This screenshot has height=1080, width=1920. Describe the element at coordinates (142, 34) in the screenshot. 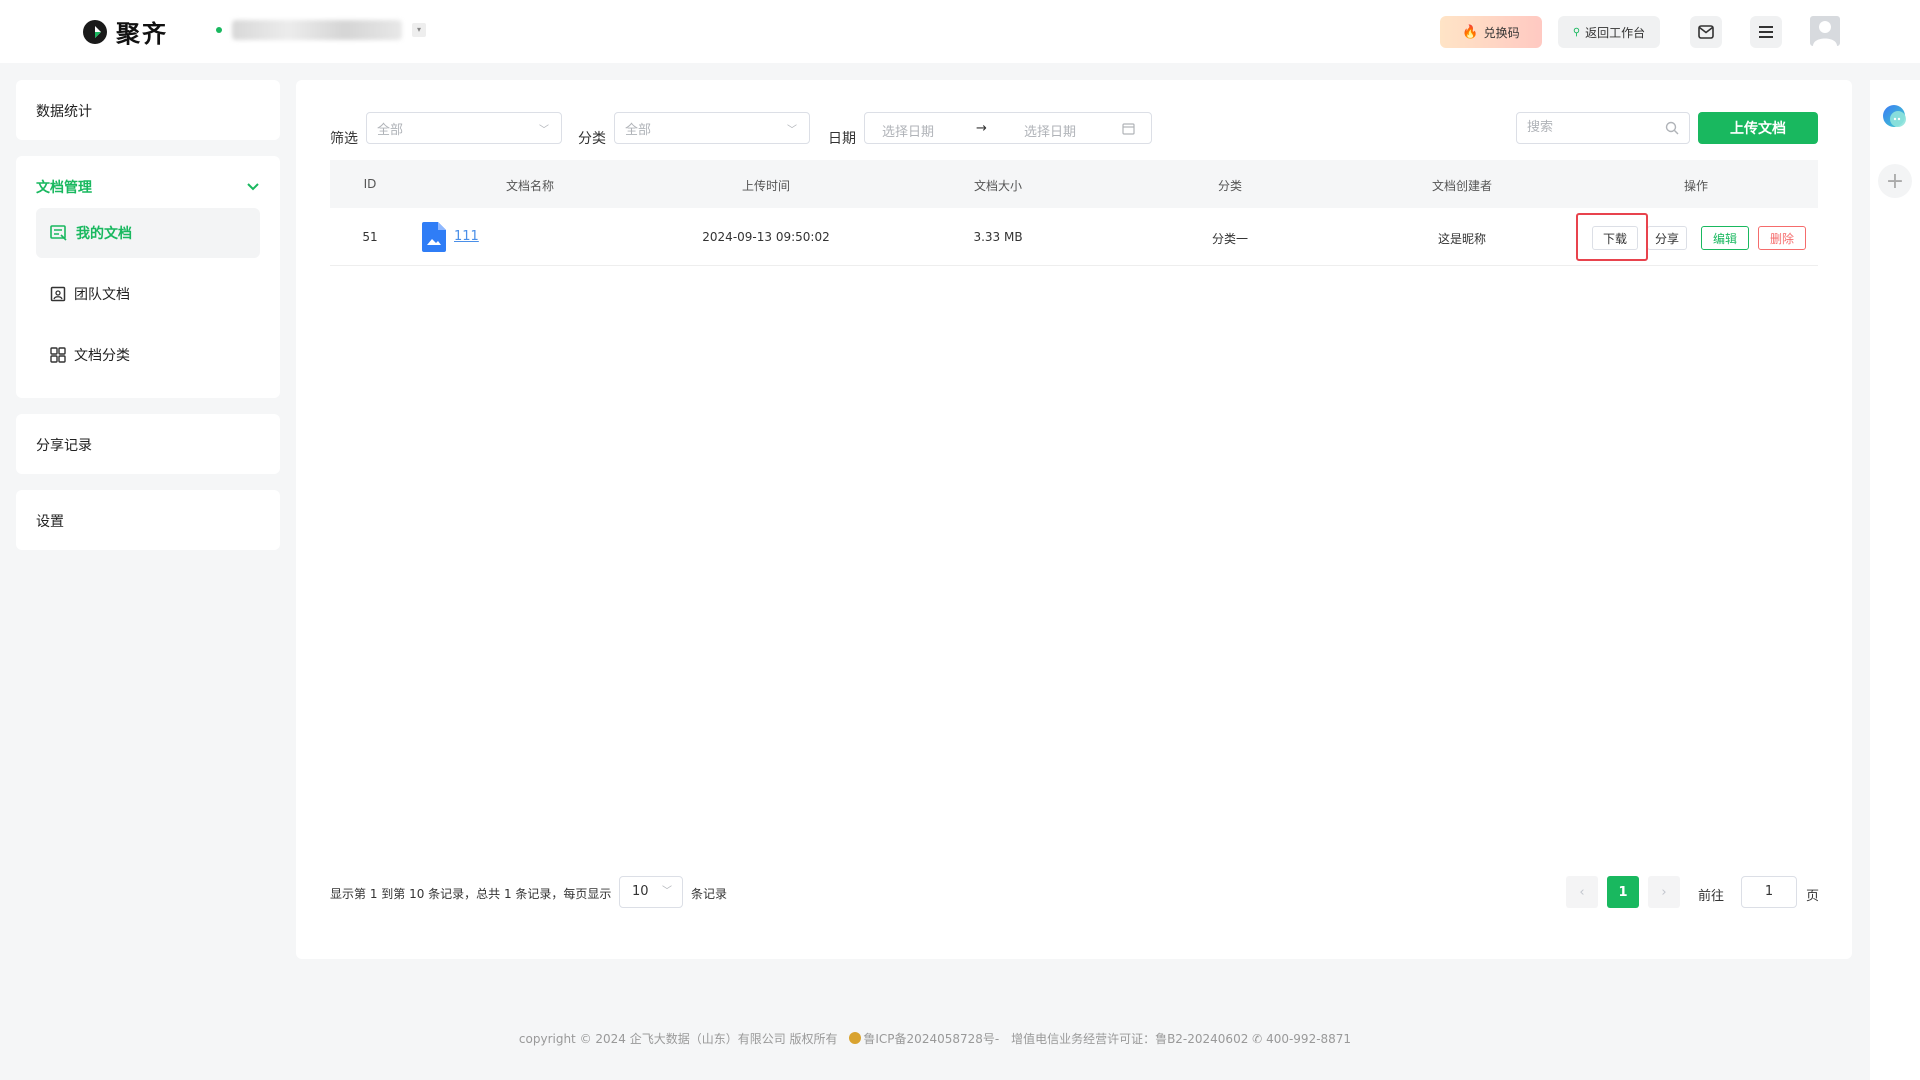

I see `app-name: 聚齐` at that location.